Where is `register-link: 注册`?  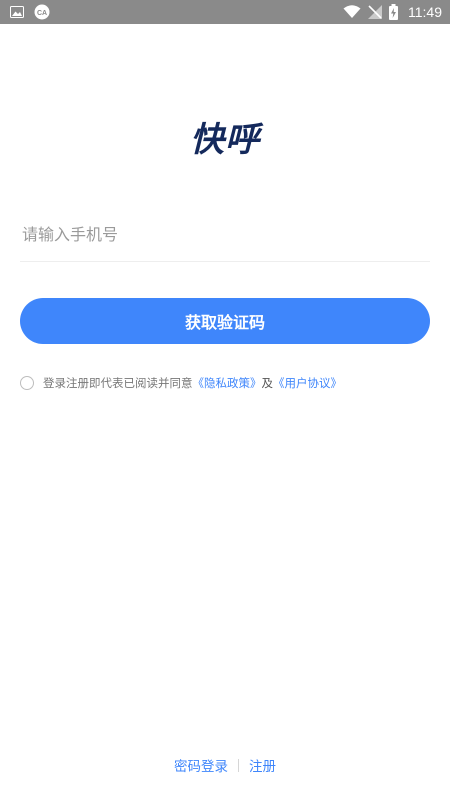 register-link: 注册 is located at coordinates (262, 765).